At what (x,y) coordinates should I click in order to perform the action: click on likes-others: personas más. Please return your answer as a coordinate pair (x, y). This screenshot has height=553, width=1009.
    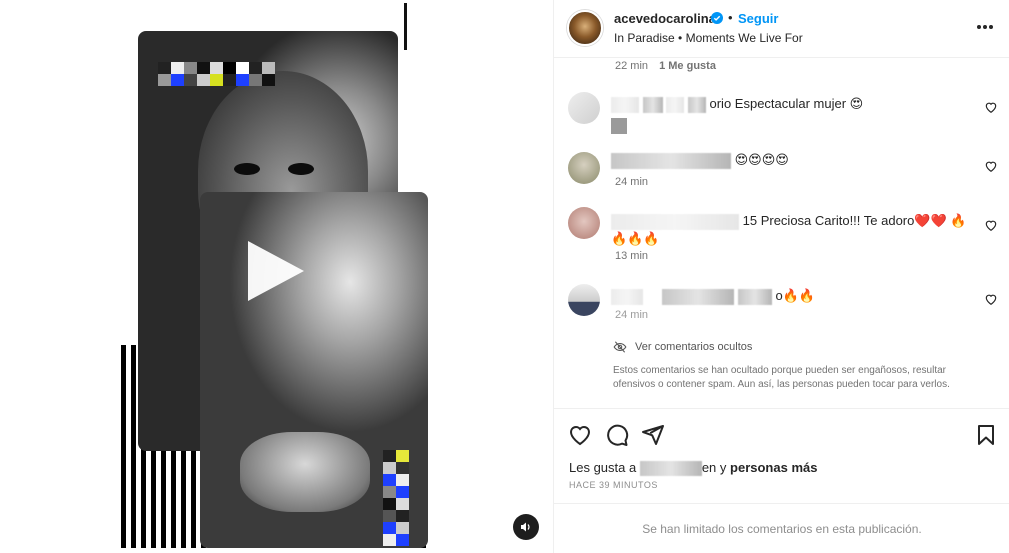
    Looking at the image, I should click on (773, 467).